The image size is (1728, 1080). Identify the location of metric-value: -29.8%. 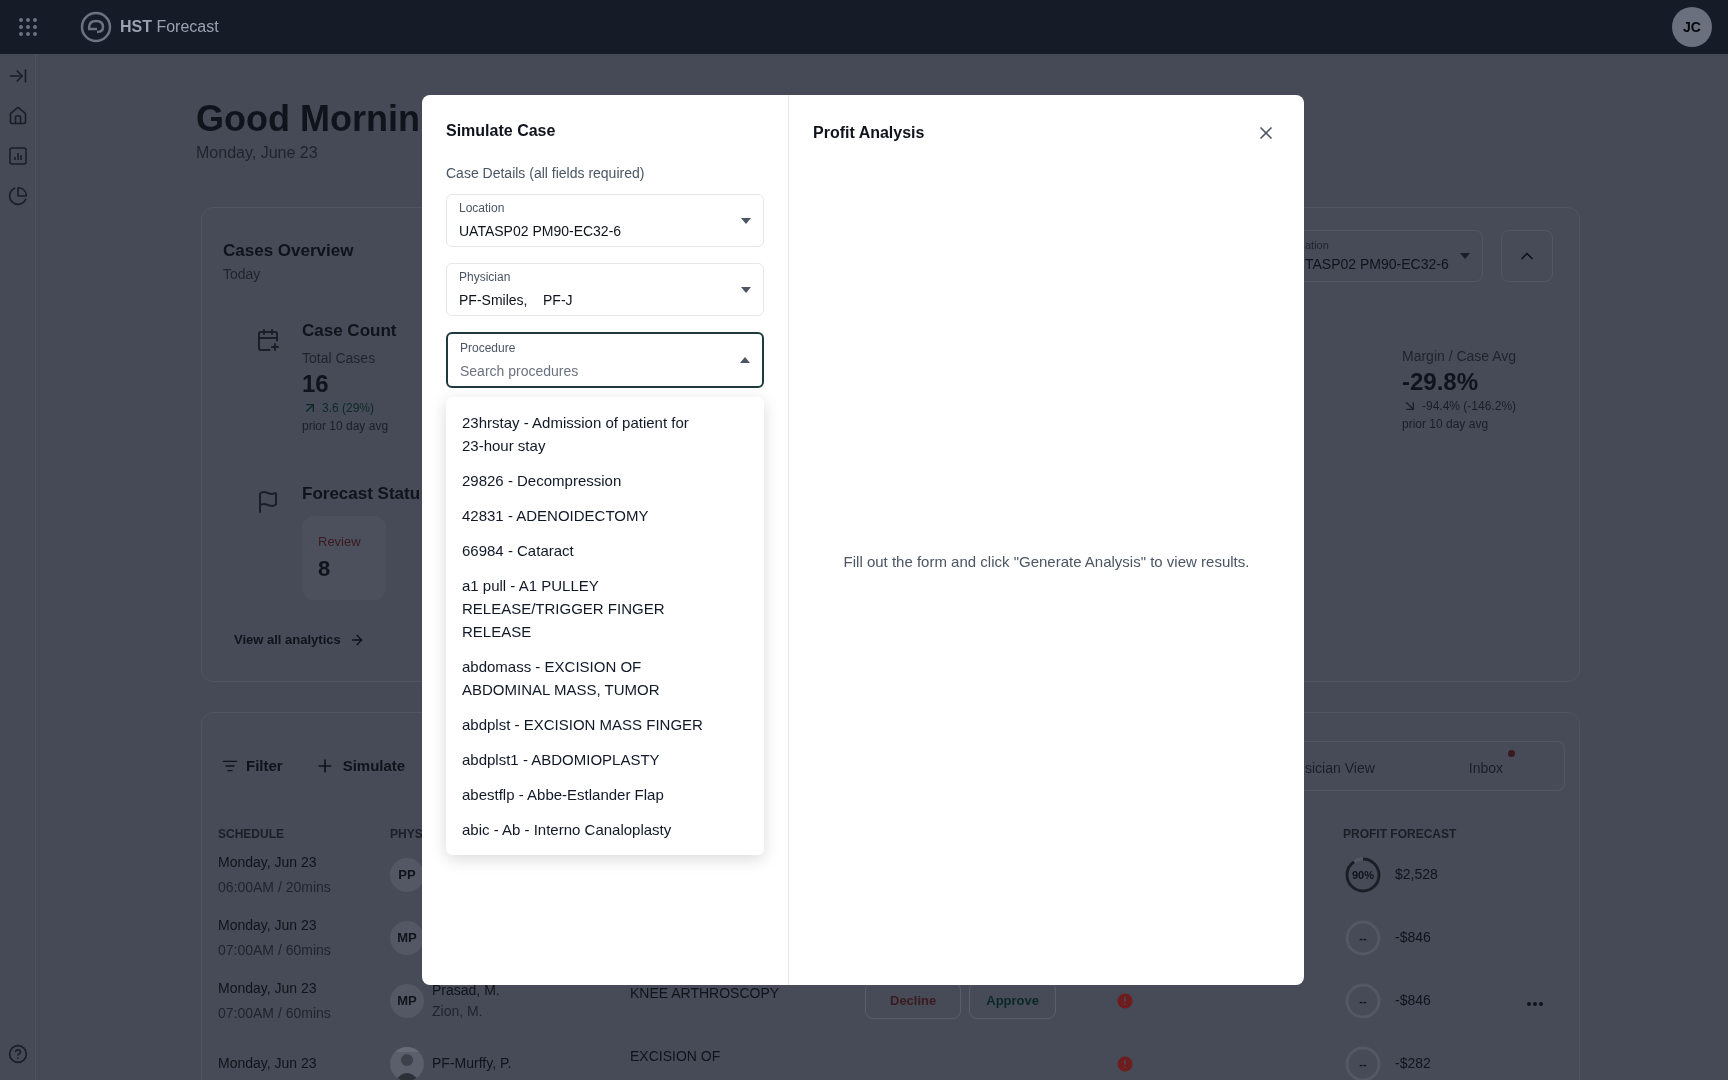
(1441, 382).